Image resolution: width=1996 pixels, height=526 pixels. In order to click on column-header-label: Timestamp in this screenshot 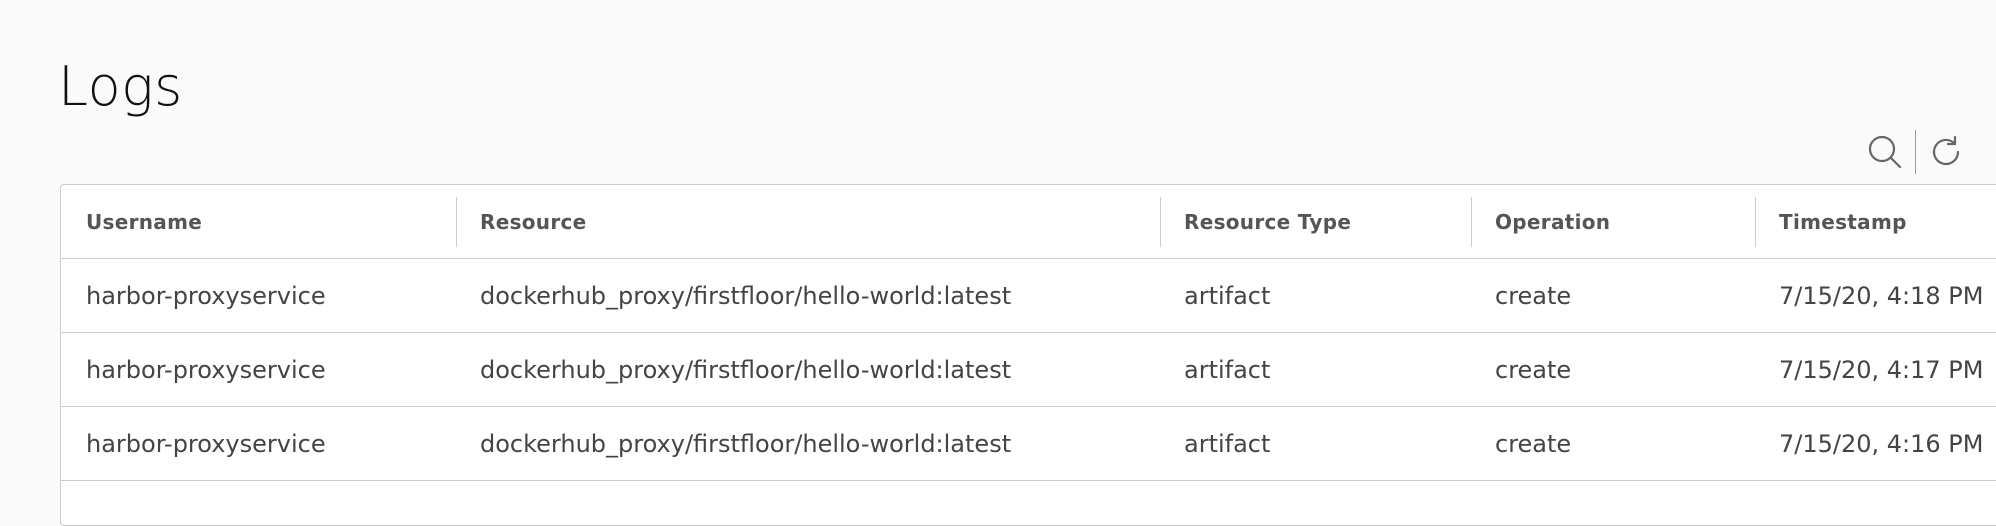, I will do `click(1843, 221)`.